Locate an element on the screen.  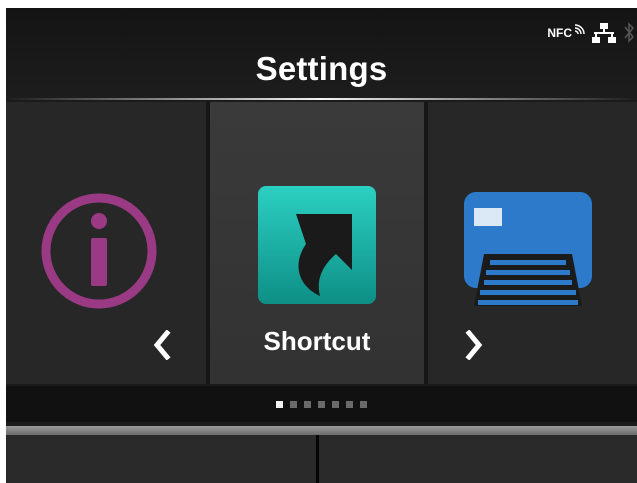
network-icon is located at coordinates (604, 33).